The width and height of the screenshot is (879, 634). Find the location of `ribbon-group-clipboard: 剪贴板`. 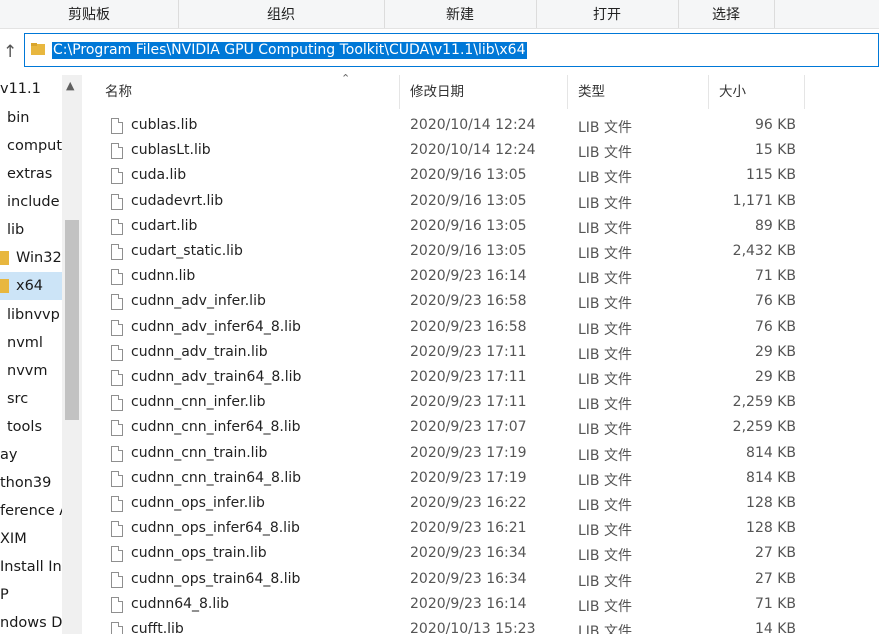

ribbon-group-clipboard: 剪贴板 is located at coordinates (89, 14).